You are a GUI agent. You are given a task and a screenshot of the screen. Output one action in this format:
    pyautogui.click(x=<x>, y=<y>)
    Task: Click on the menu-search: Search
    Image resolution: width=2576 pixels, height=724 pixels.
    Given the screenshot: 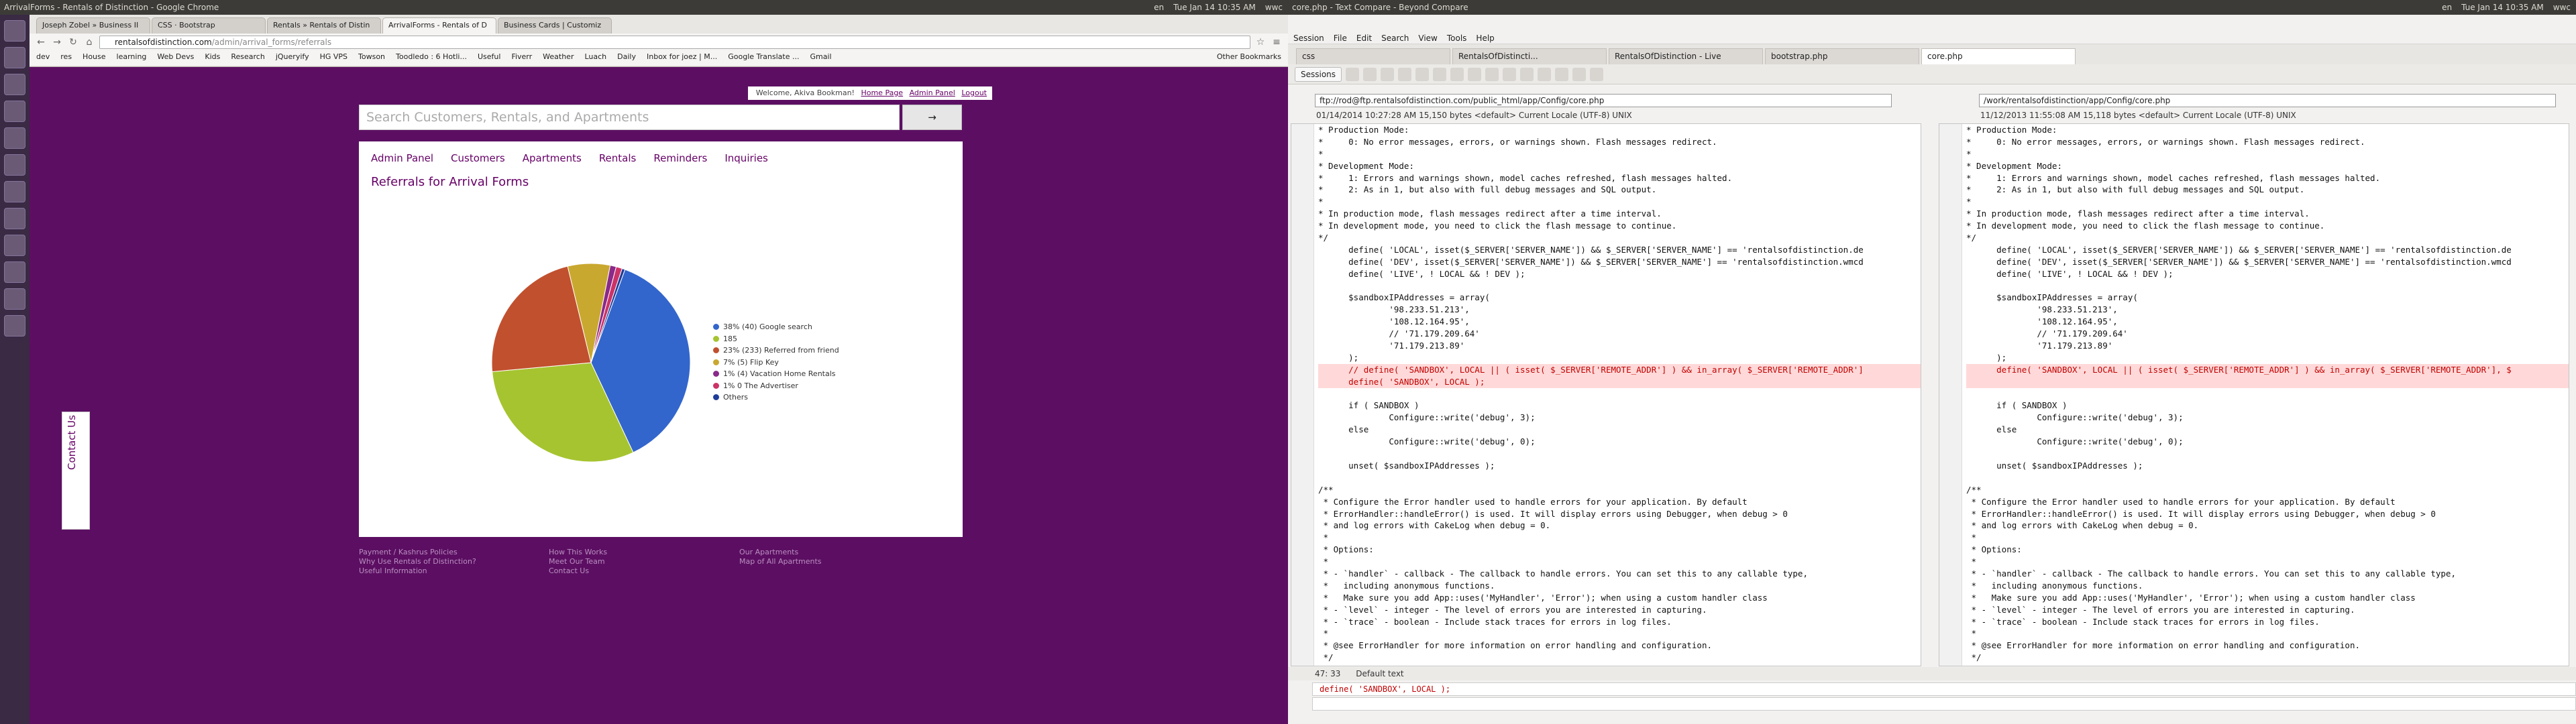 What is the action you would take?
    pyautogui.click(x=1395, y=38)
    